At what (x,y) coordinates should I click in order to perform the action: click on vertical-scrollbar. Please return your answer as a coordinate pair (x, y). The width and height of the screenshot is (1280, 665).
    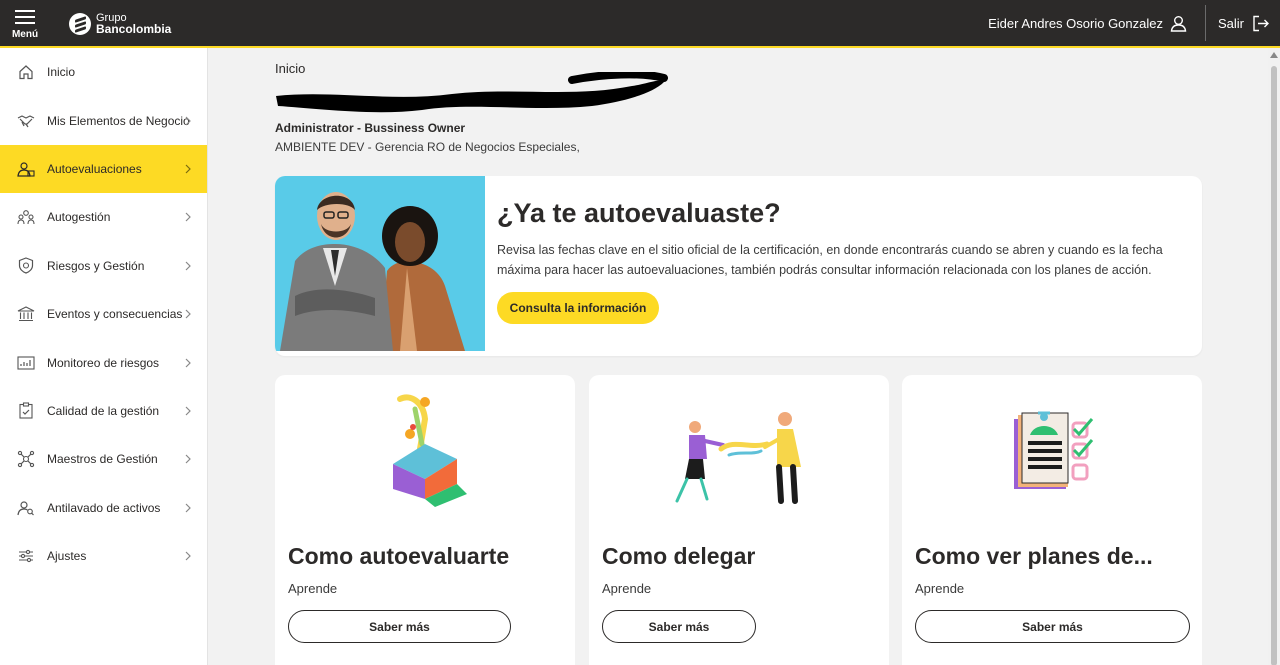
    Looking at the image, I should click on (1274, 356).